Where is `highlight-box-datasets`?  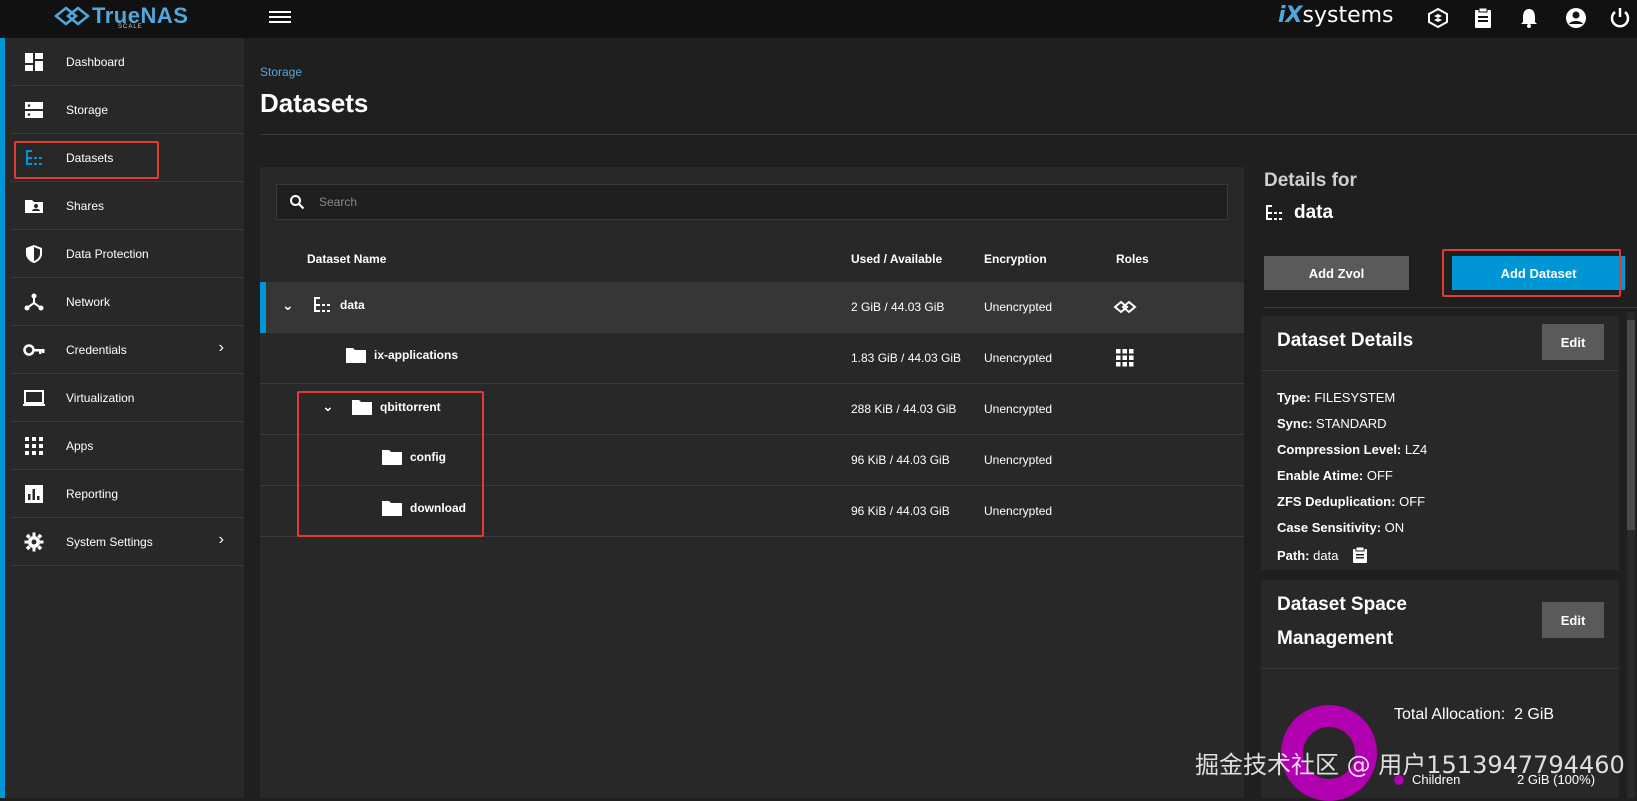
highlight-box-datasets is located at coordinates (86, 160).